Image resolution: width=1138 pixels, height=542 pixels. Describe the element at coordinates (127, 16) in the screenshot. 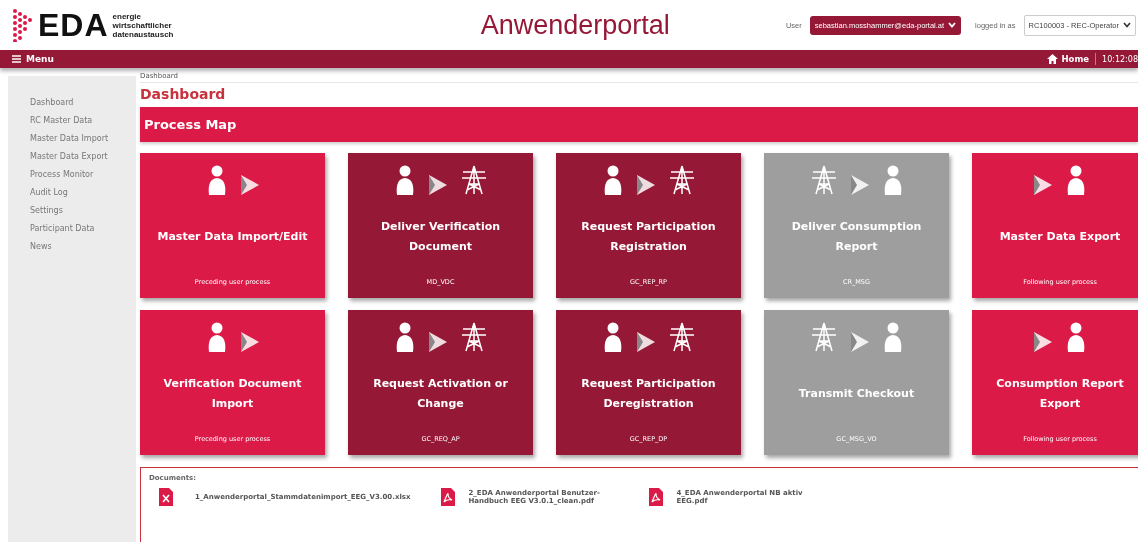

I see `logo-tagline: energie` at that location.